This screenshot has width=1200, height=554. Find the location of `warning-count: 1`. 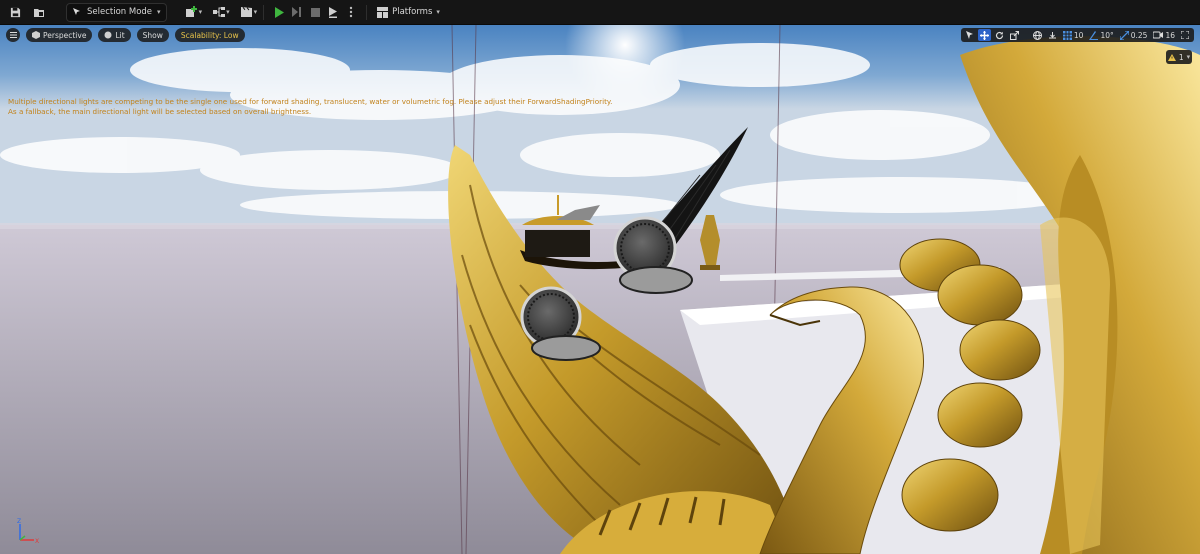

warning-count: 1 is located at coordinates (1181, 57).